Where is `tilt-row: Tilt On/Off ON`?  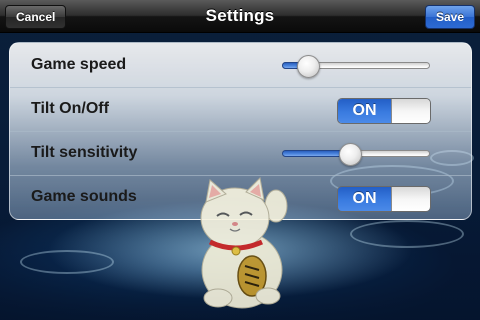
tilt-row: Tilt On/Off ON is located at coordinates (240, 109).